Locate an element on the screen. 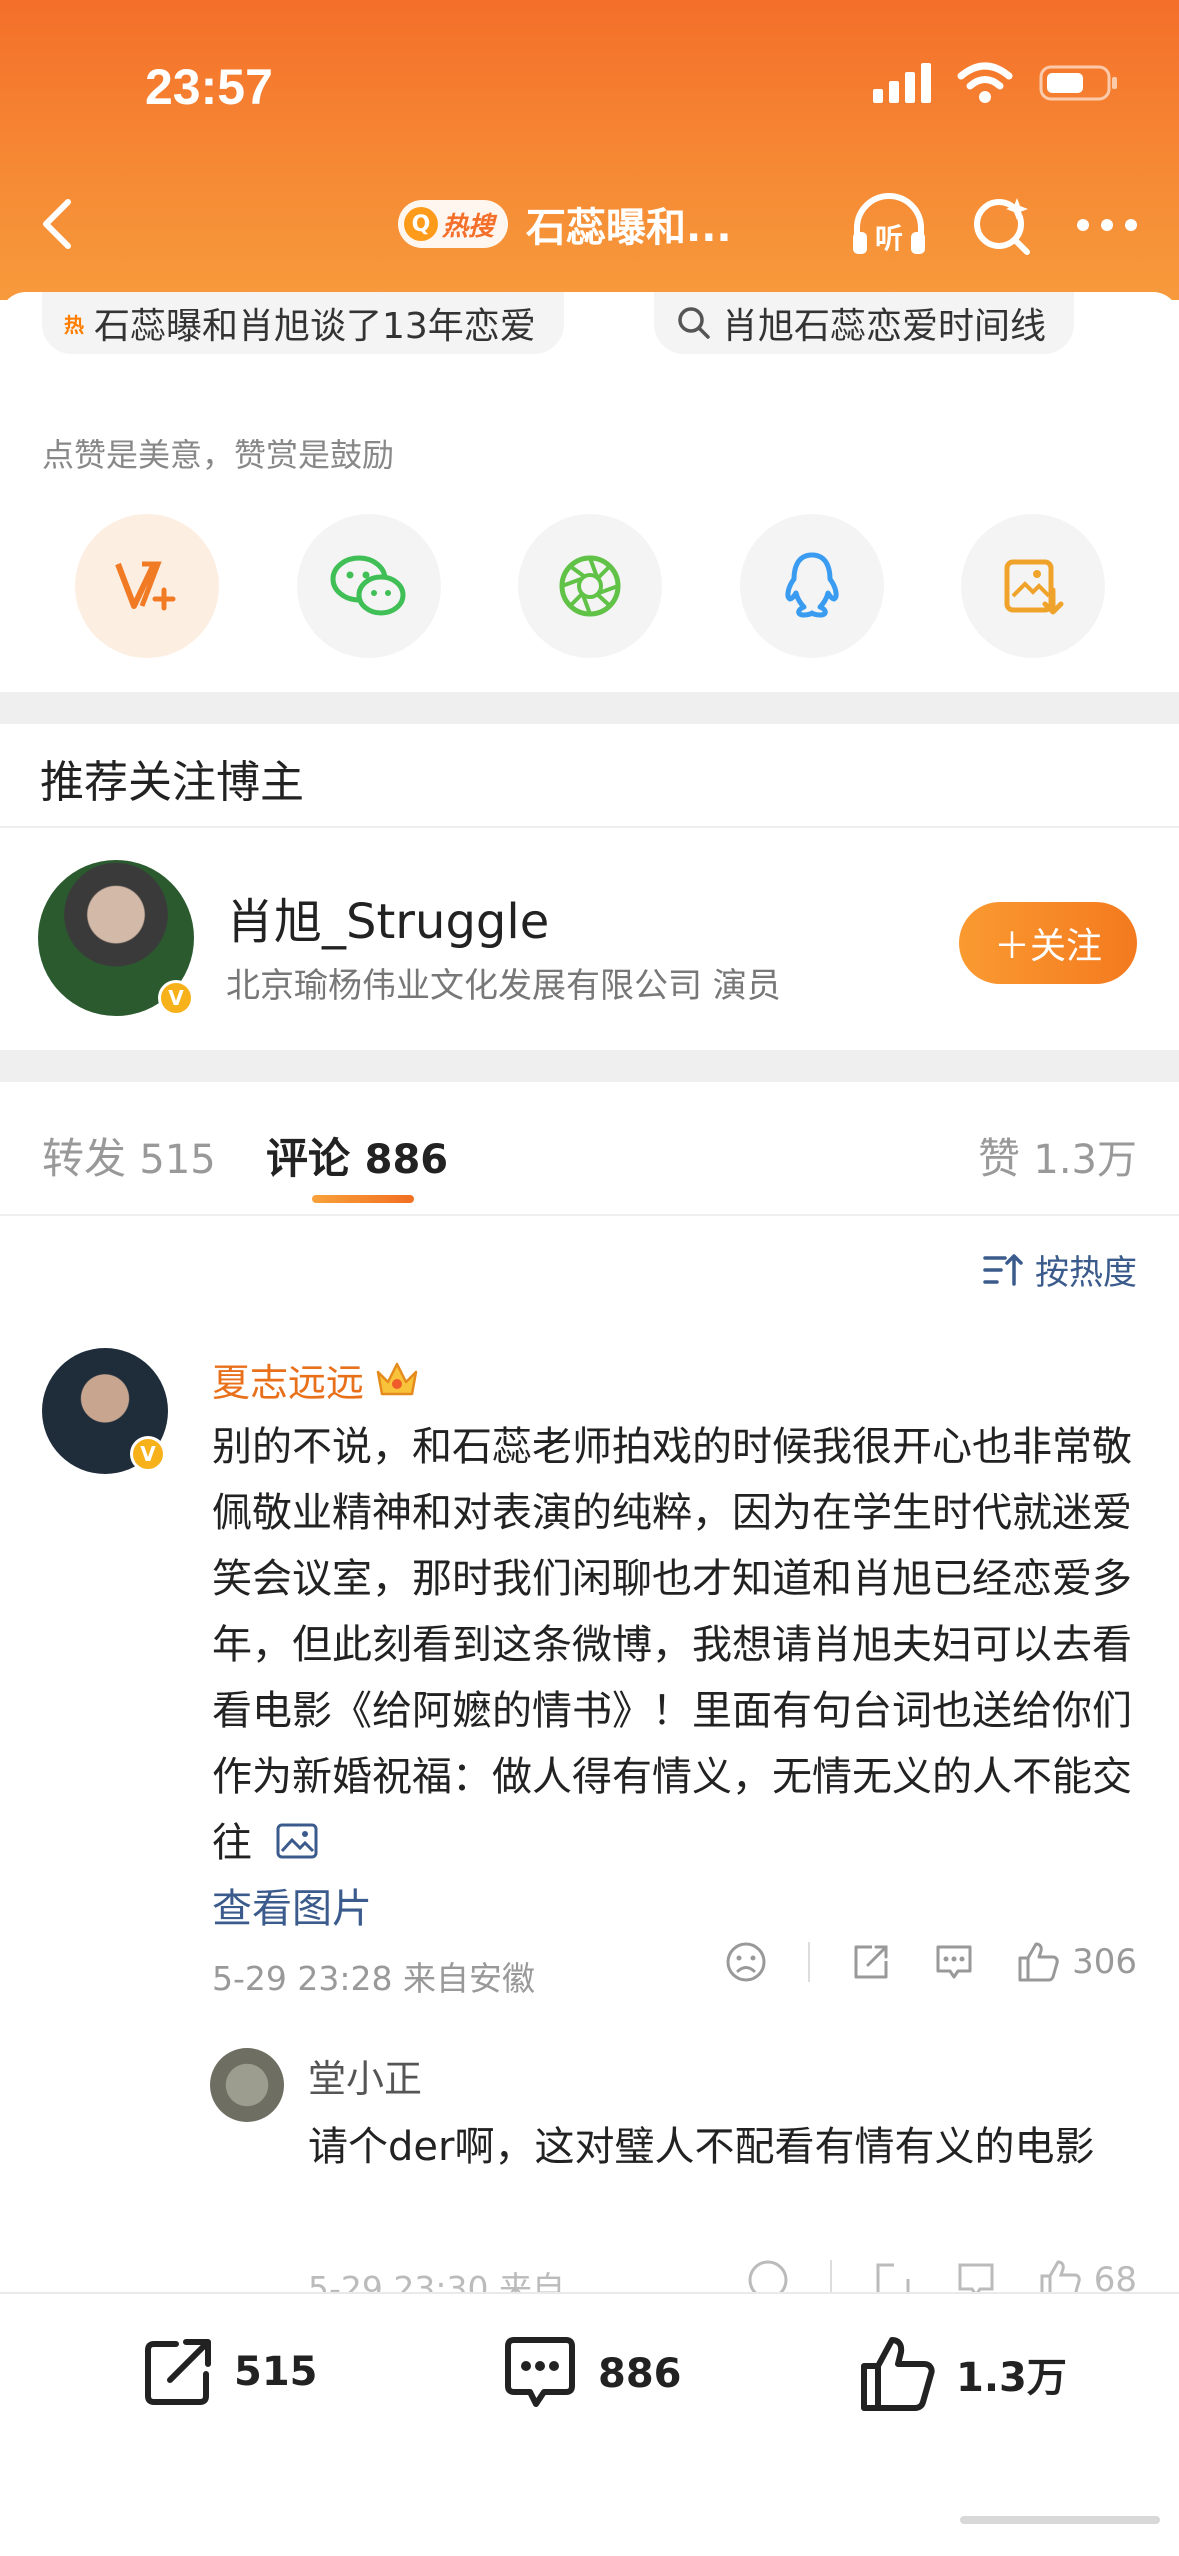 This screenshot has width=1179, height=2556. like-count: 1.3万 is located at coordinates (1011, 2378).